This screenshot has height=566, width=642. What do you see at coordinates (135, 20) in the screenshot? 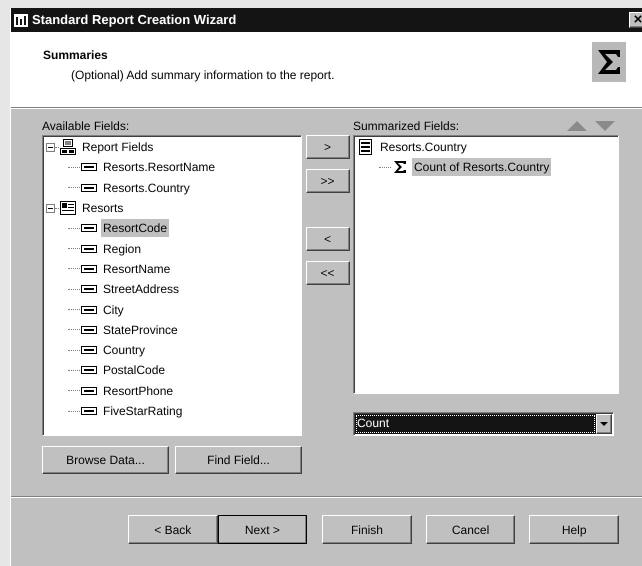
I see `window-title: Standard Report Creation Wizard` at bounding box center [135, 20].